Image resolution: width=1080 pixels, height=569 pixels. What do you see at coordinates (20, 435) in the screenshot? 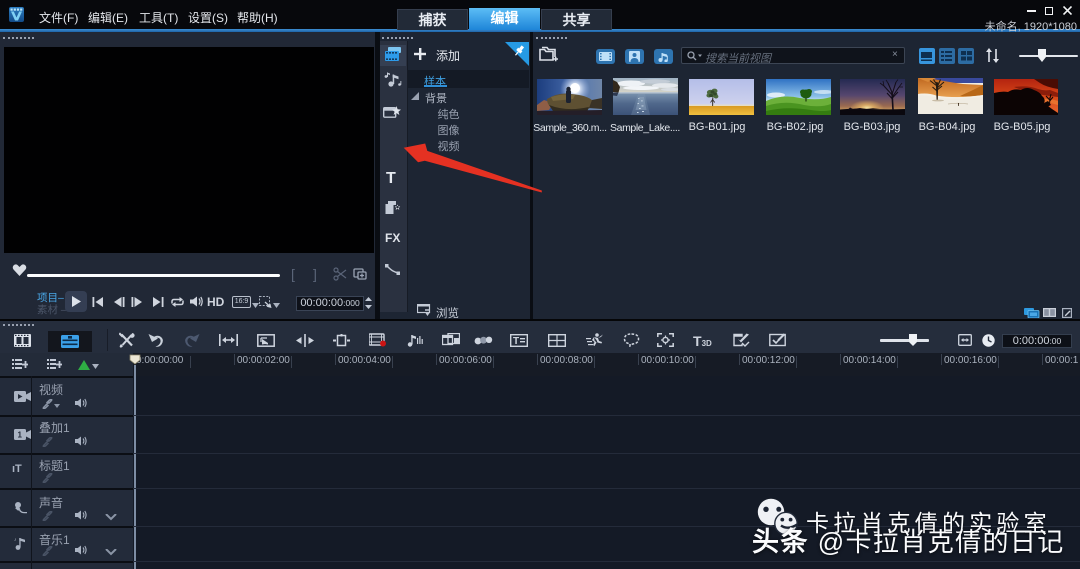
I see `svg-text: 1` at bounding box center [20, 435].